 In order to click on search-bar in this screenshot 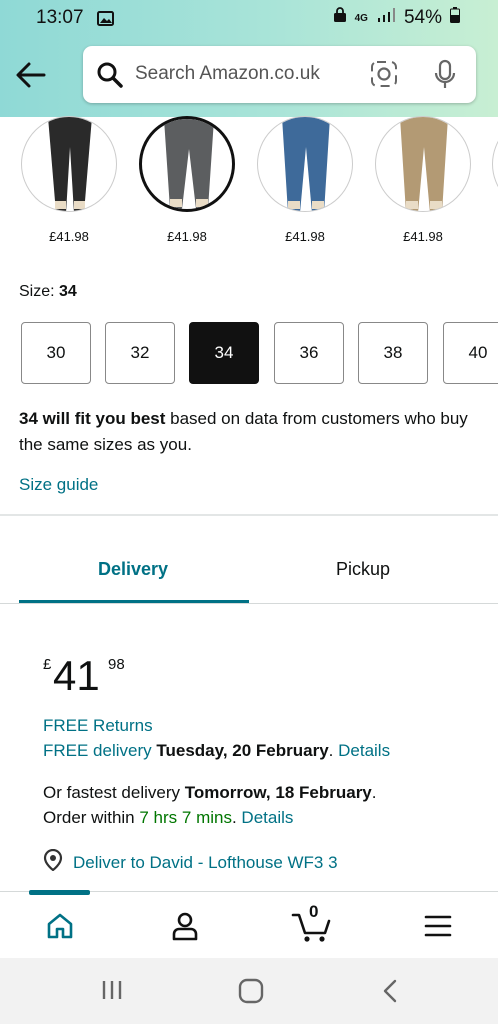, I will do `click(279, 74)`.